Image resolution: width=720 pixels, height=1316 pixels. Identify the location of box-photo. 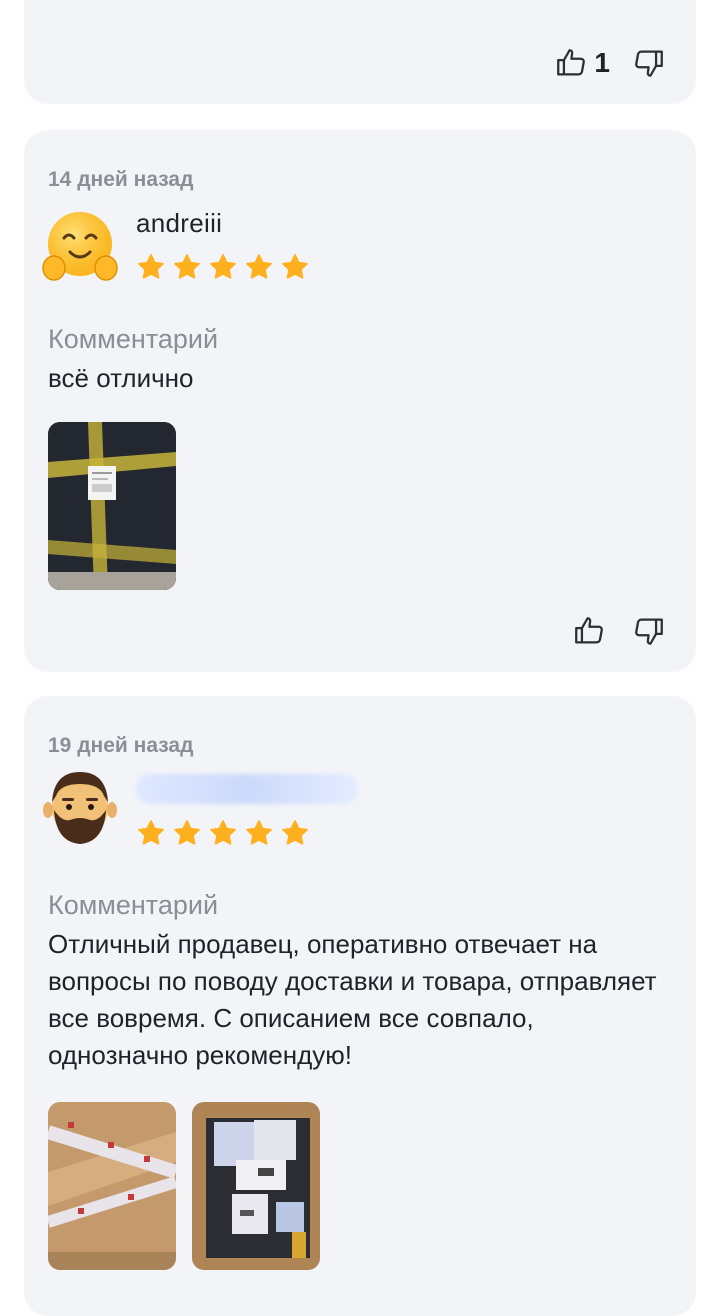
(112, 1186).